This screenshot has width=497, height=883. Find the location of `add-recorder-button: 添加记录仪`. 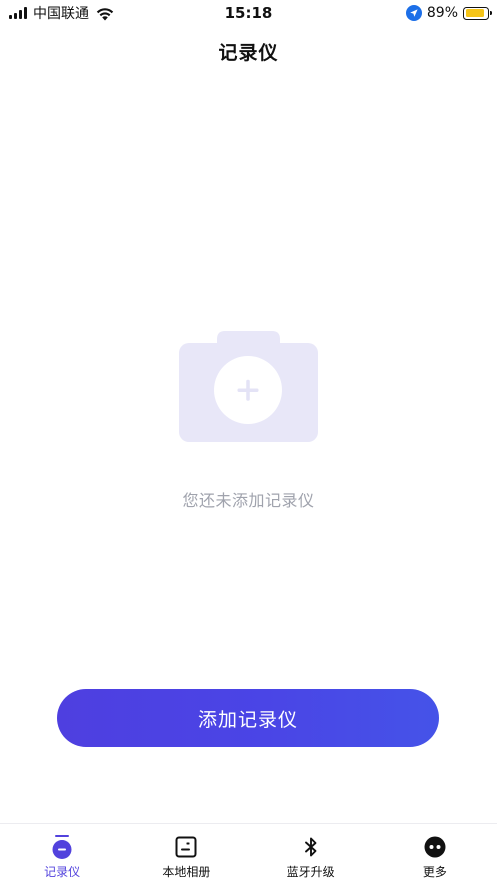

add-recorder-button: 添加记录仪 is located at coordinates (248, 718).